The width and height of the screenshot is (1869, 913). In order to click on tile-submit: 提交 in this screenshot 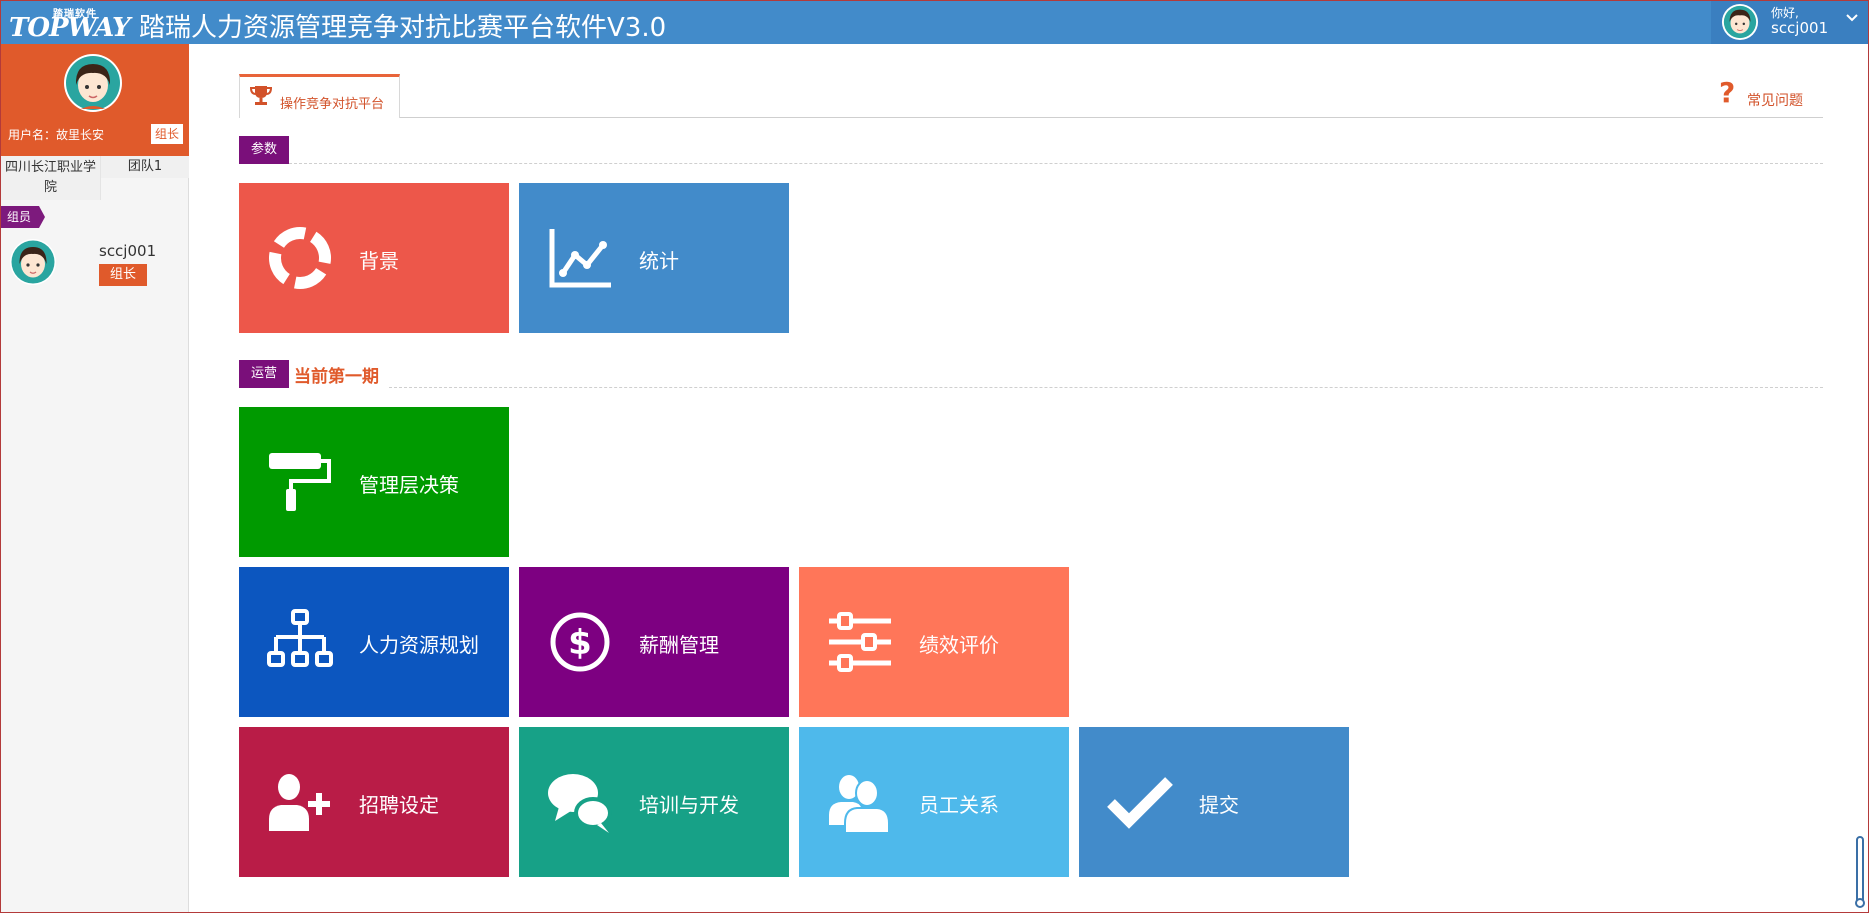, I will do `click(1214, 802)`.